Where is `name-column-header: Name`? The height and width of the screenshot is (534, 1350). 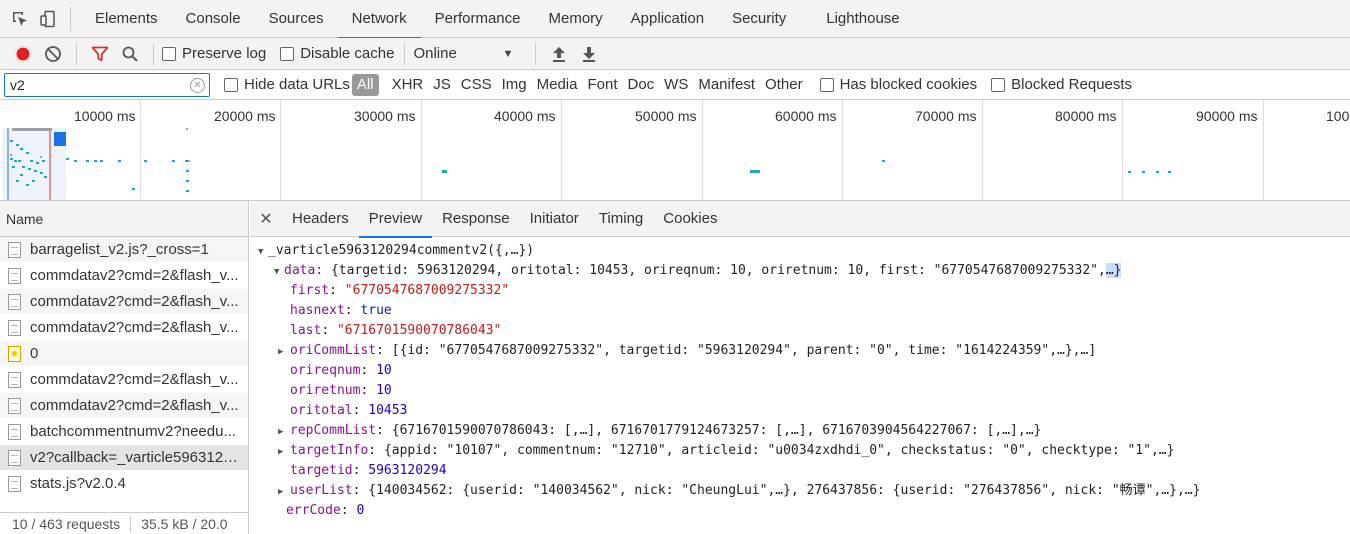 name-column-header: Name is located at coordinates (124, 219).